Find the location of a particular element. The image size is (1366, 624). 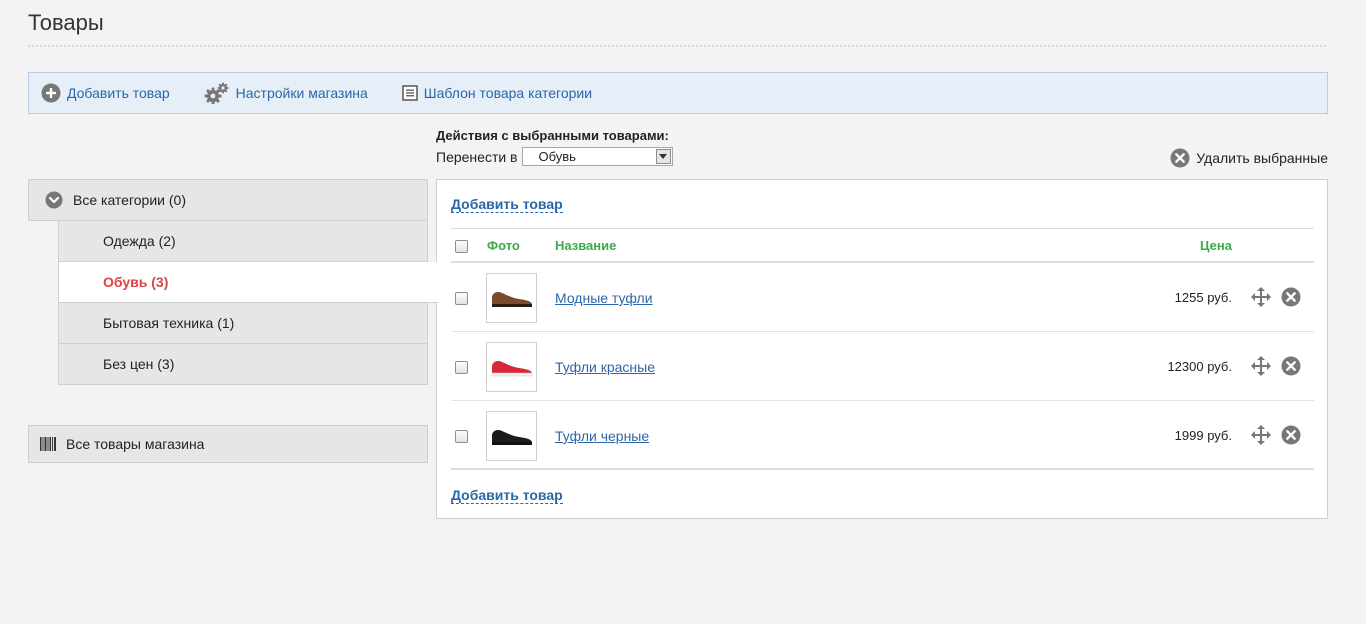

product-name-link: Модные туфли is located at coordinates (604, 298).